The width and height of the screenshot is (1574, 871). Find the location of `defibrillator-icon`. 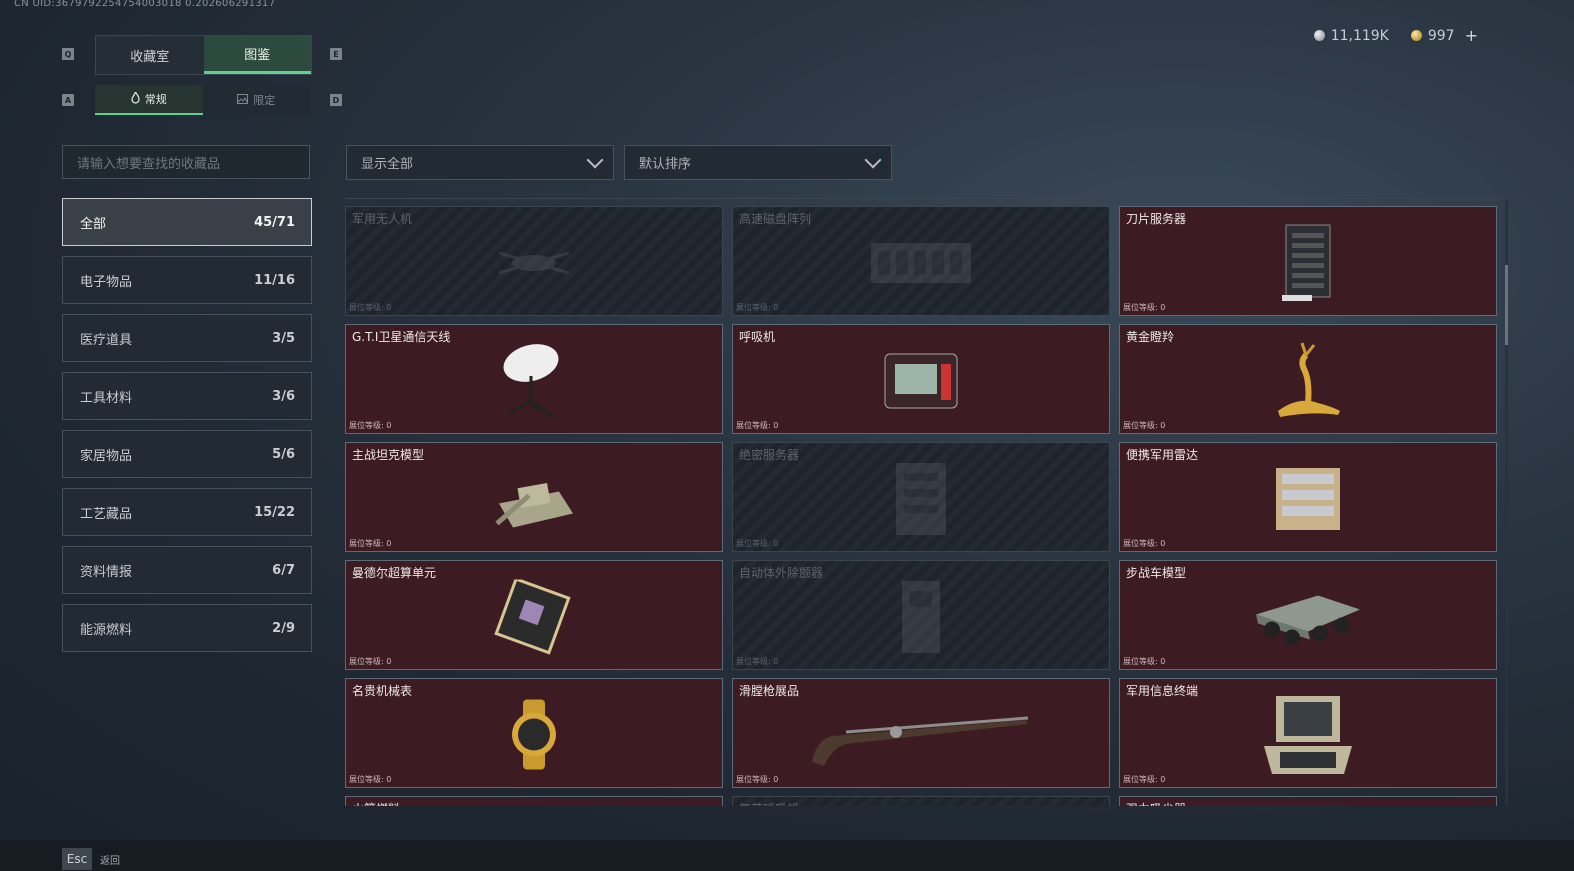

defibrillator-icon is located at coordinates (921, 619).